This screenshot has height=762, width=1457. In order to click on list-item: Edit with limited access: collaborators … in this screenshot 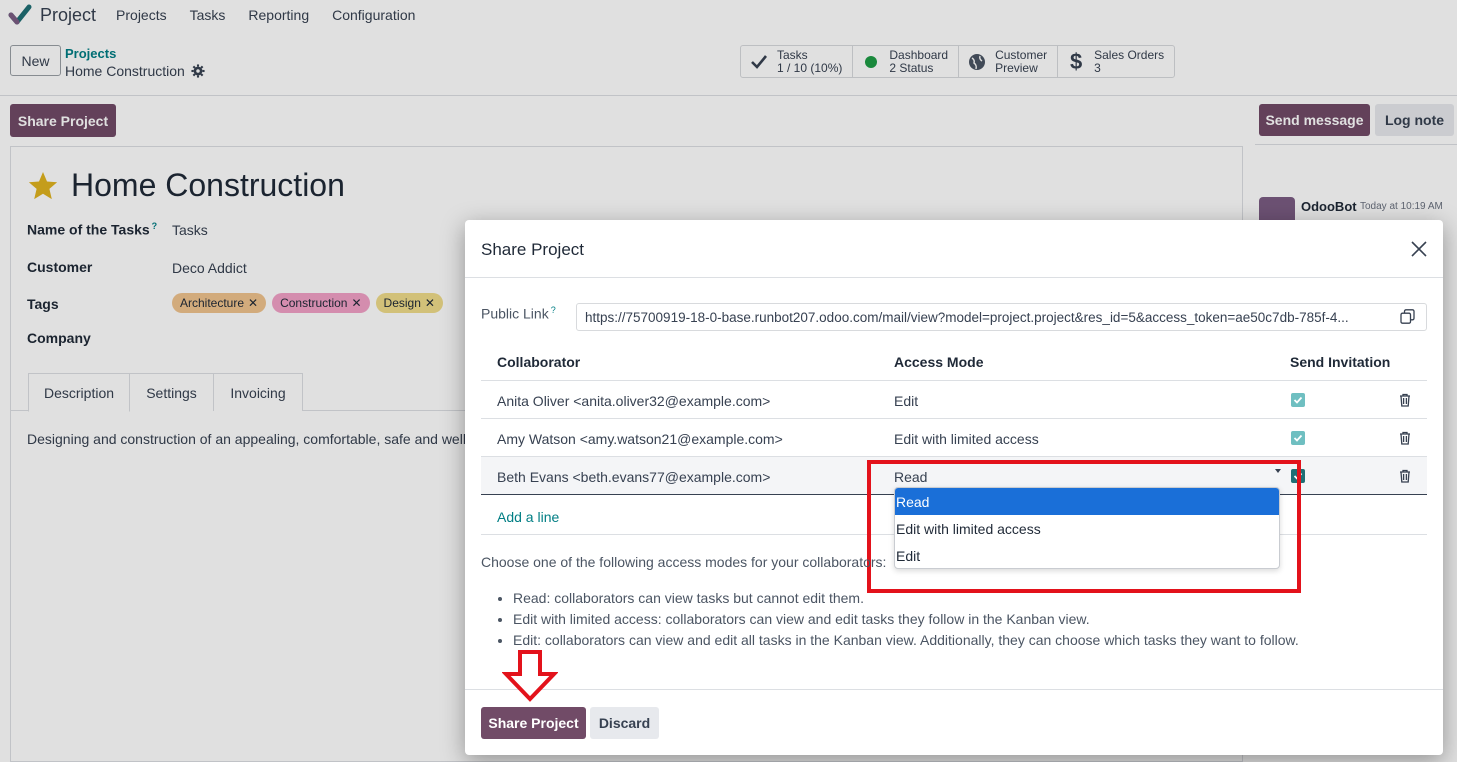, I will do `click(906, 621)`.